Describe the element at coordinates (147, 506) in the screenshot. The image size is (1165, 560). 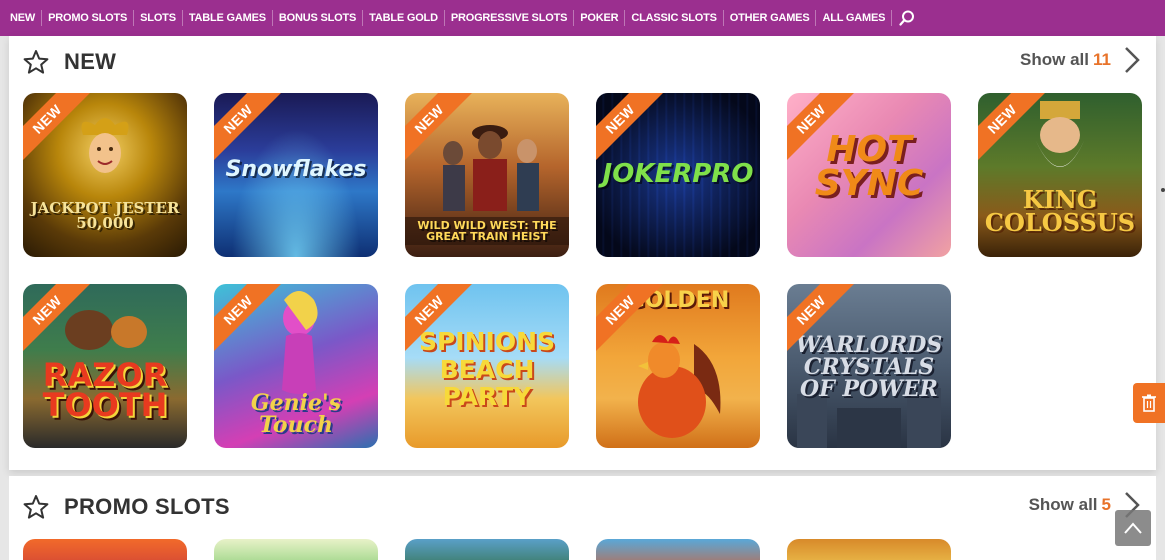
I see `section-title: PROMO SLOTS` at that location.